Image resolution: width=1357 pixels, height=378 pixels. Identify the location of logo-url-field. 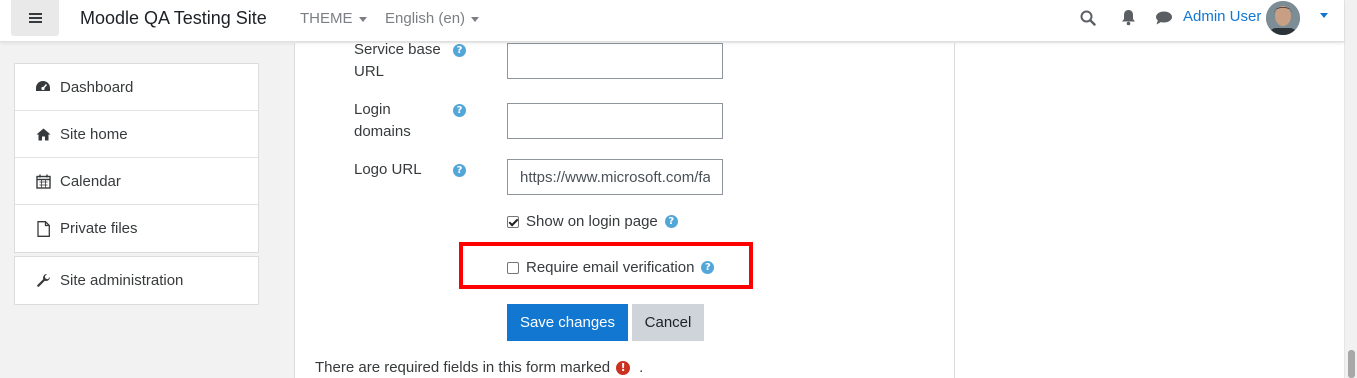
(615, 177).